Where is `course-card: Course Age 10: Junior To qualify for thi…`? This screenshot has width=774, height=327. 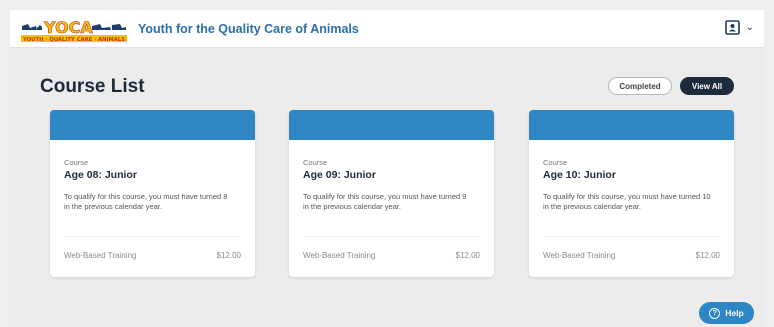 course-card: Course Age 10: Junior To qualify for thi… is located at coordinates (631, 193).